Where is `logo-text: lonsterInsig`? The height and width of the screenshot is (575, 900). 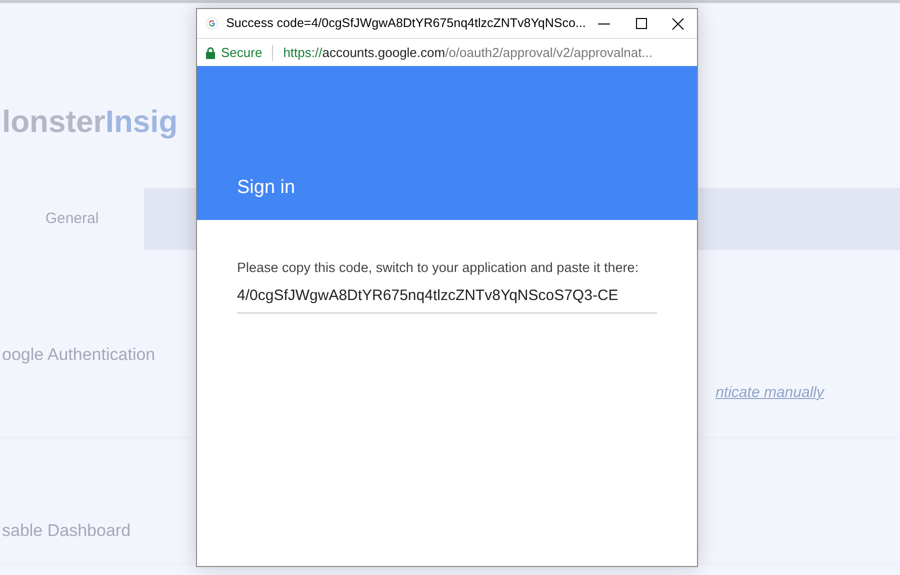
logo-text: lonsterInsig is located at coordinates (90, 121).